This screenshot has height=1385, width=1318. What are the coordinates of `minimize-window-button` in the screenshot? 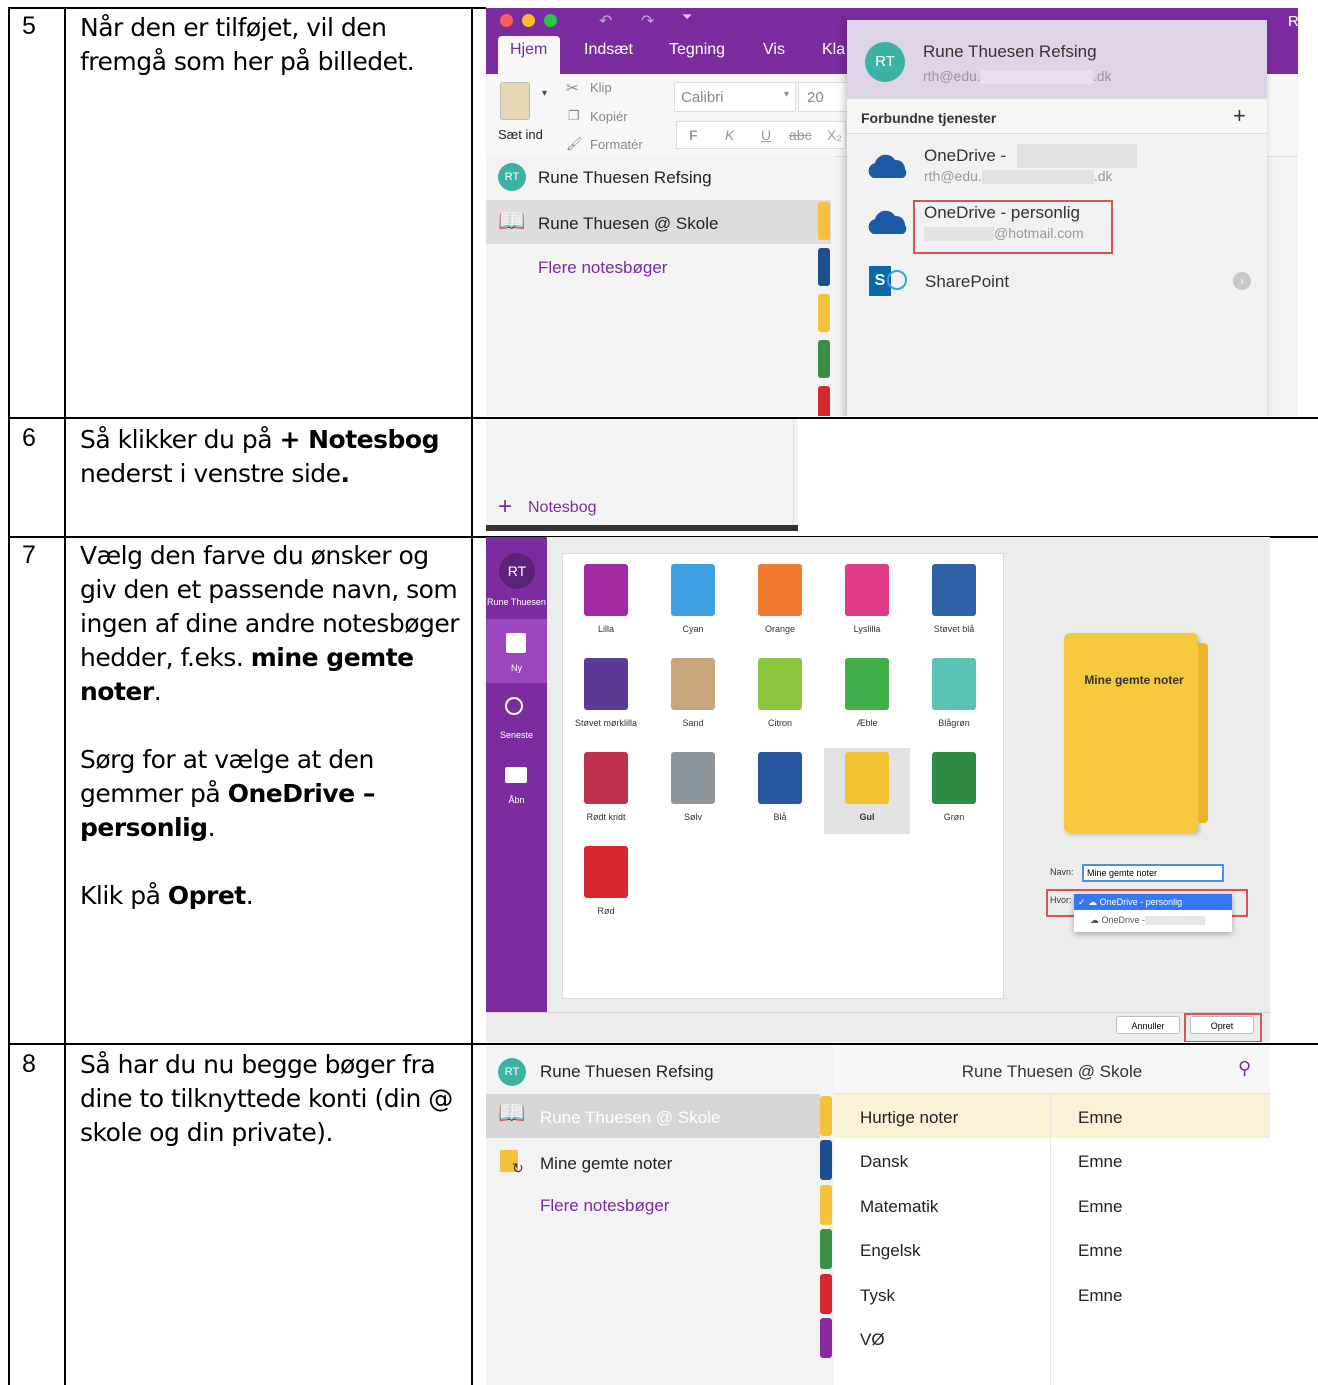 It's located at (528, 20).